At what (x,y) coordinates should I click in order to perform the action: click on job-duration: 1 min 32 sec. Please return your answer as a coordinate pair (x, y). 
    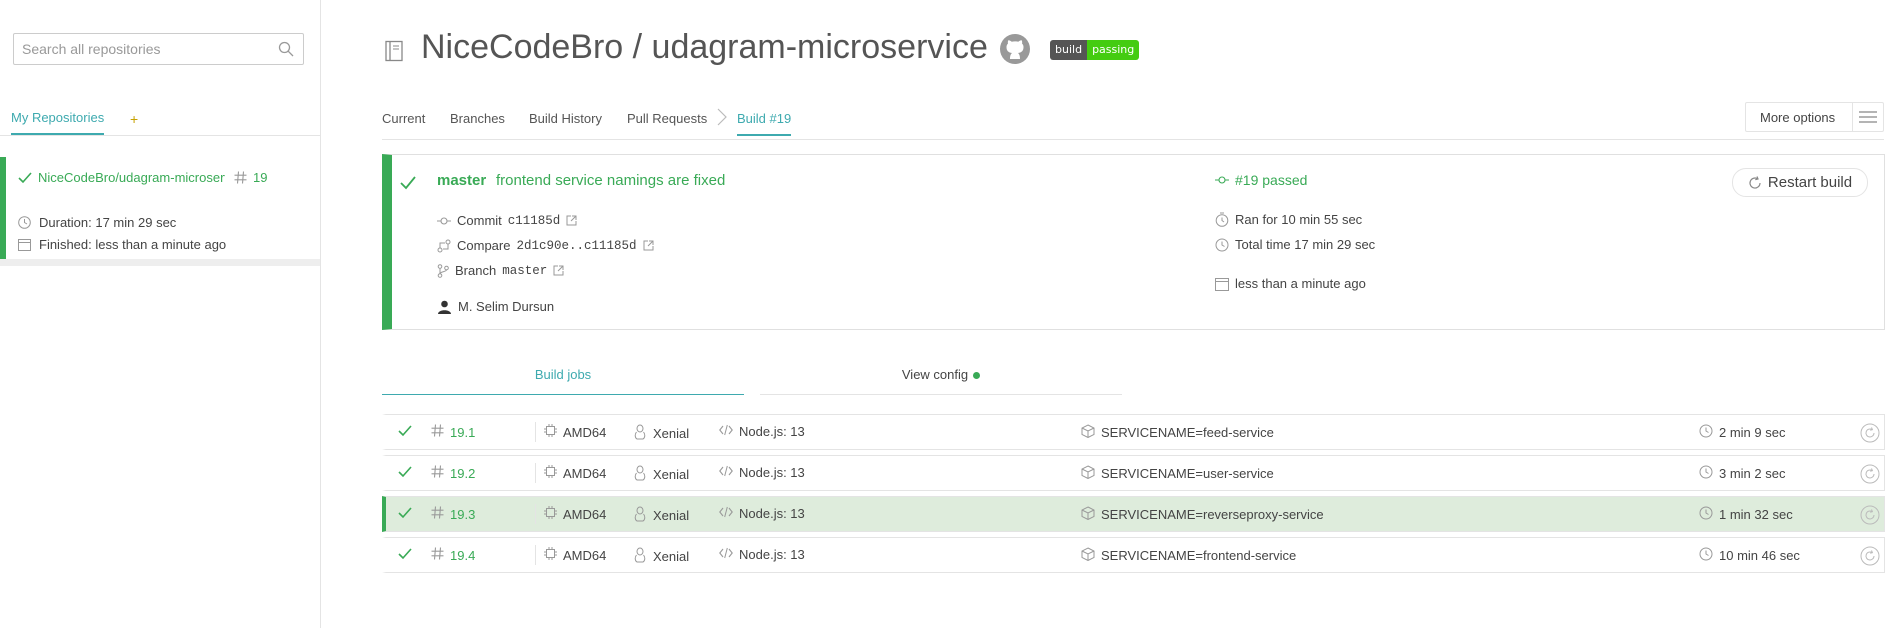
    Looking at the image, I should click on (1756, 514).